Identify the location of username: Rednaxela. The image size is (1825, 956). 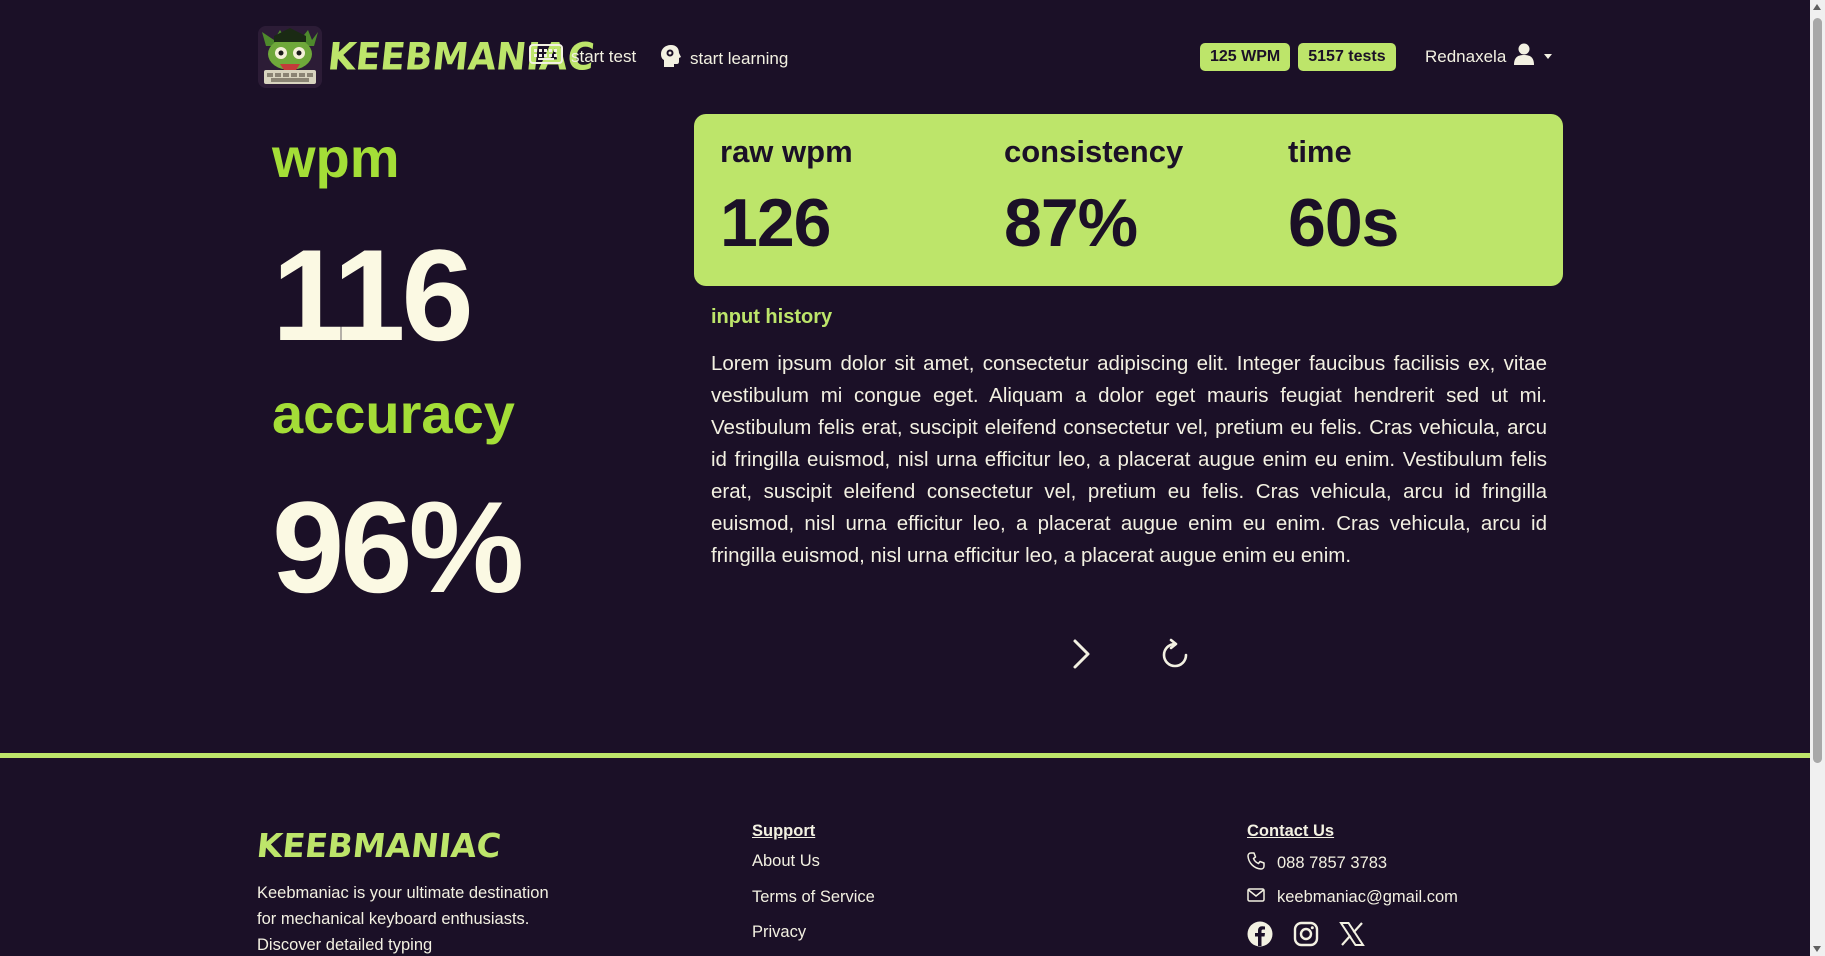
(1466, 56).